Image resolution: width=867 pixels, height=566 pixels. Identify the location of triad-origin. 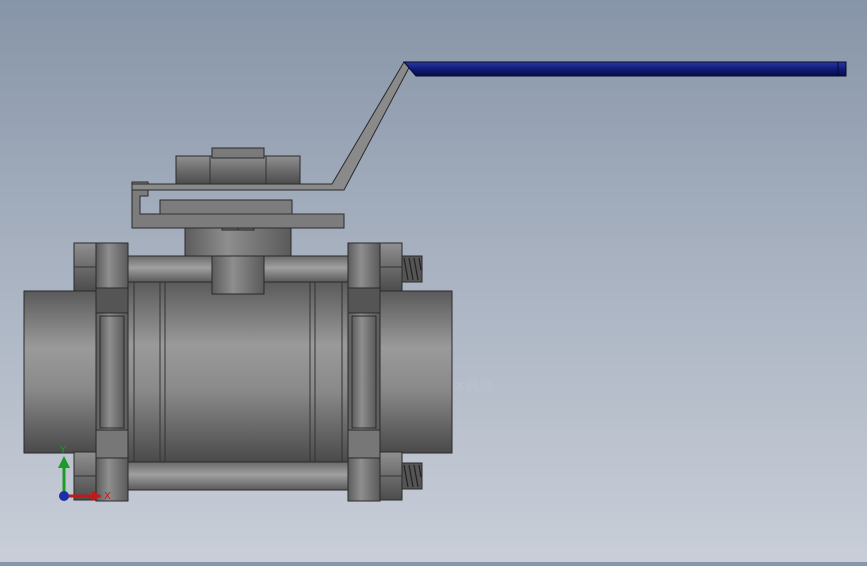
(64, 496).